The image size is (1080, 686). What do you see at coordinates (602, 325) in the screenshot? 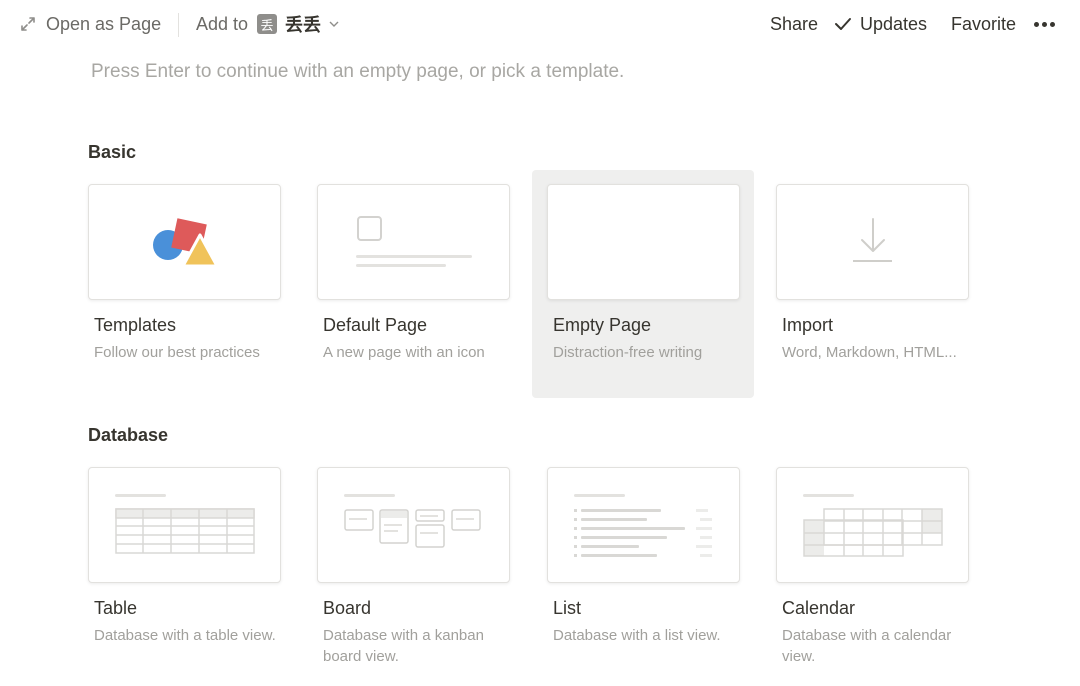
I see `card-title: Empty Page` at bounding box center [602, 325].